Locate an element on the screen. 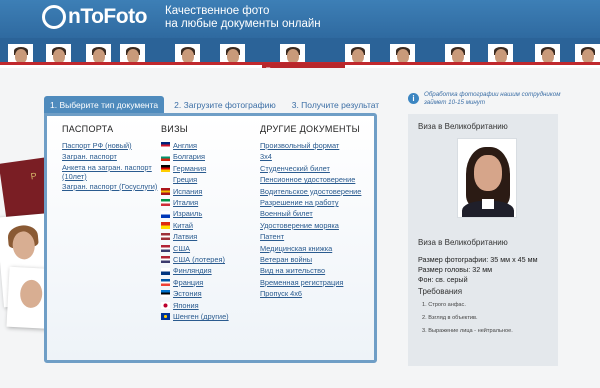  link-passport-rf: Паспорт РФ (новый) is located at coordinates (109, 145).